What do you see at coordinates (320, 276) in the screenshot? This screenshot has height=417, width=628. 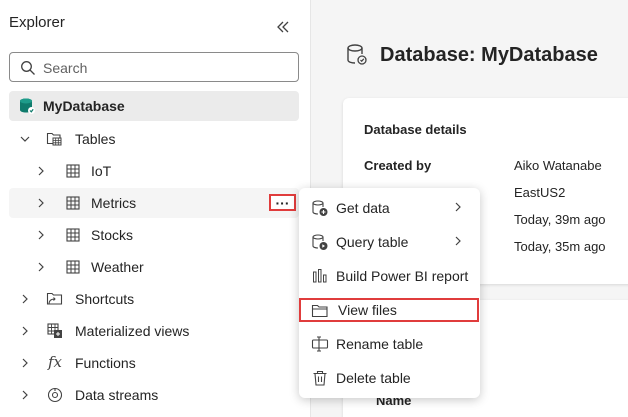 I see `bar-chart-icon` at bounding box center [320, 276].